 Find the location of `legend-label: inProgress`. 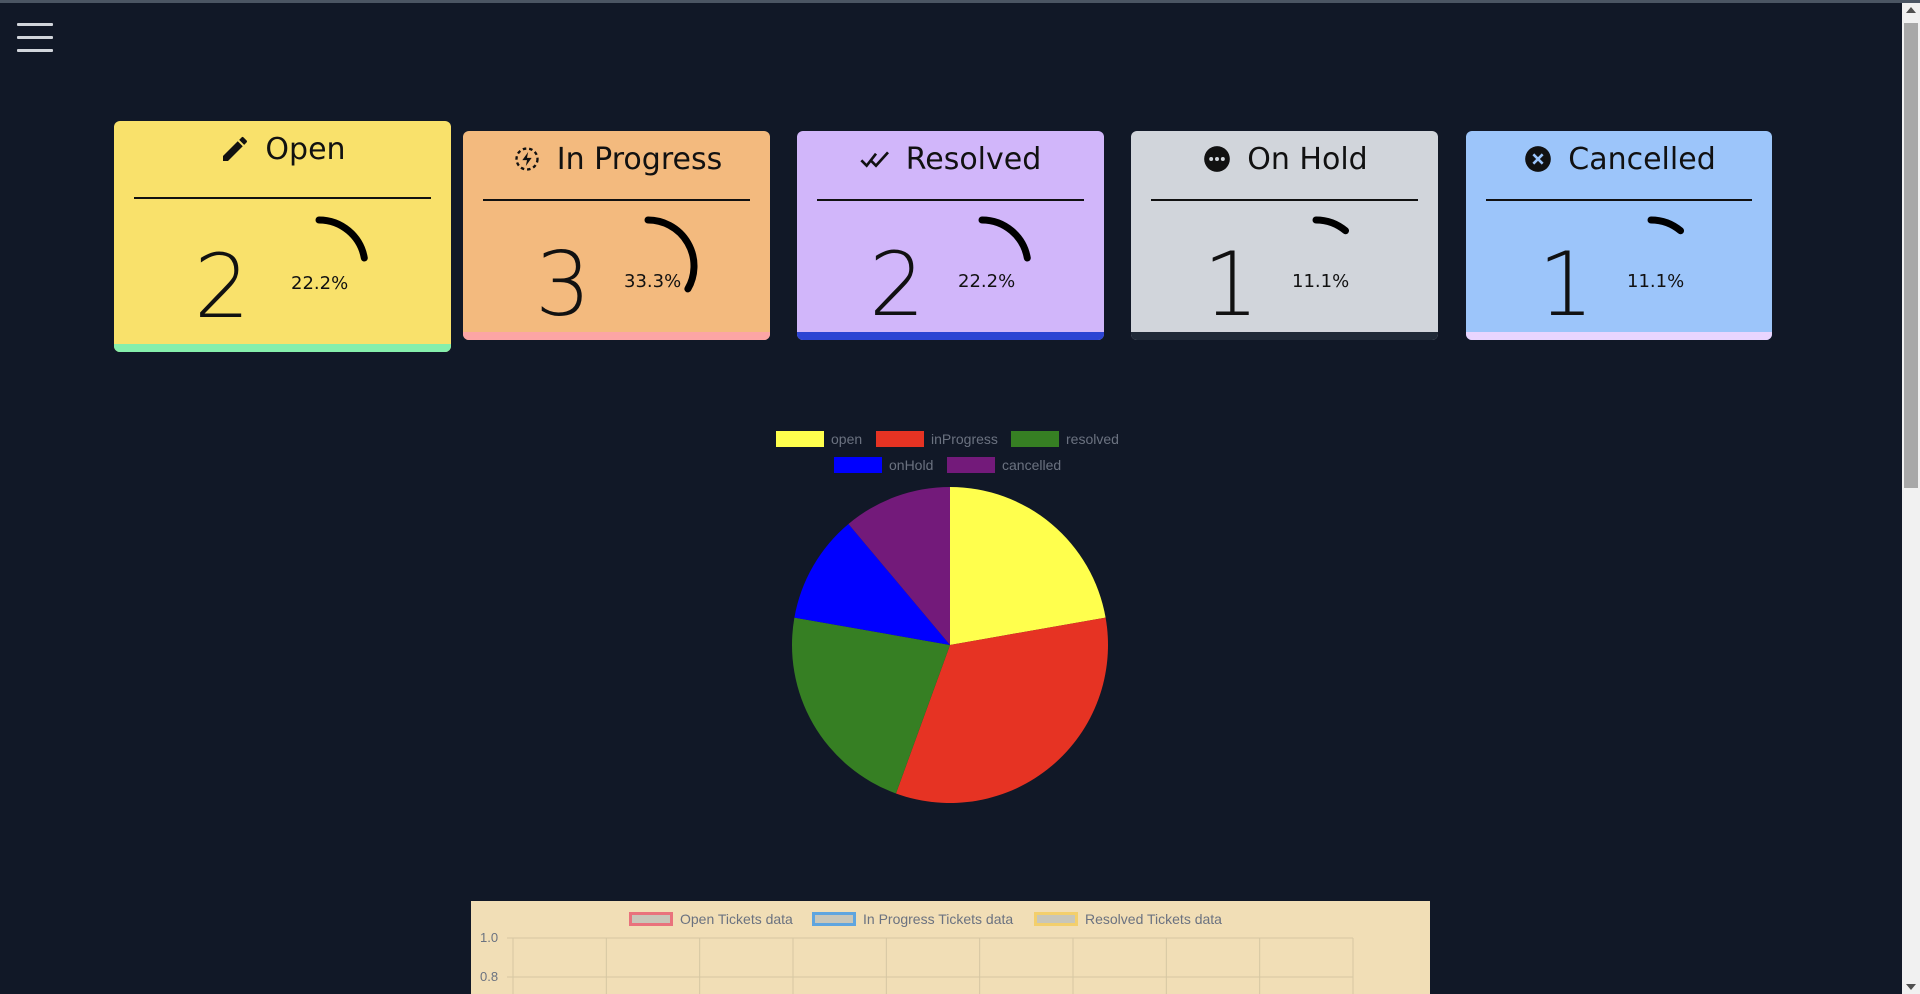

legend-label: inProgress is located at coordinates (964, 439).